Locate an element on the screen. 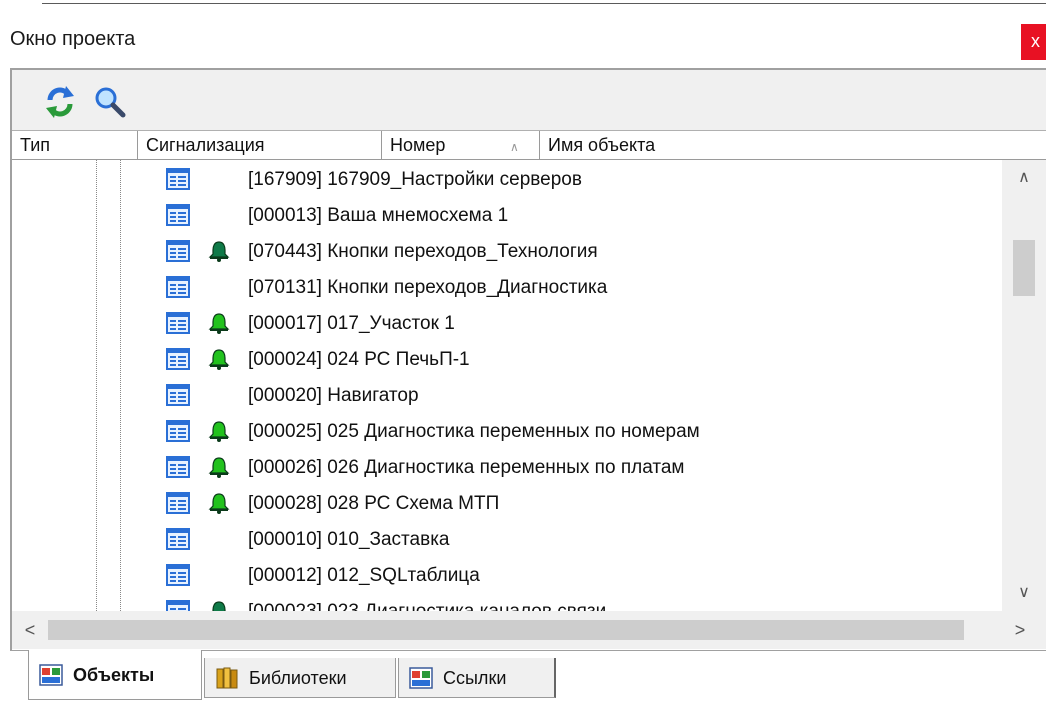  tab-links-label: Ссылки is located at coordinates (475, 678).